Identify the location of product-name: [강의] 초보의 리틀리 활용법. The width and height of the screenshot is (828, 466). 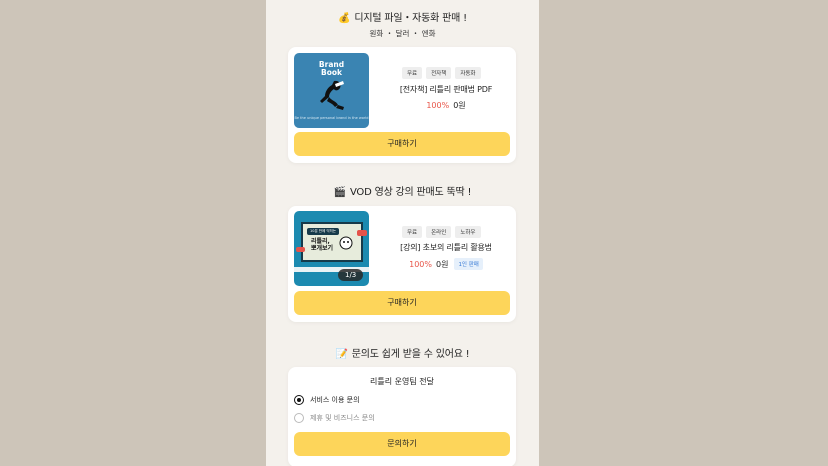
(446, 247).